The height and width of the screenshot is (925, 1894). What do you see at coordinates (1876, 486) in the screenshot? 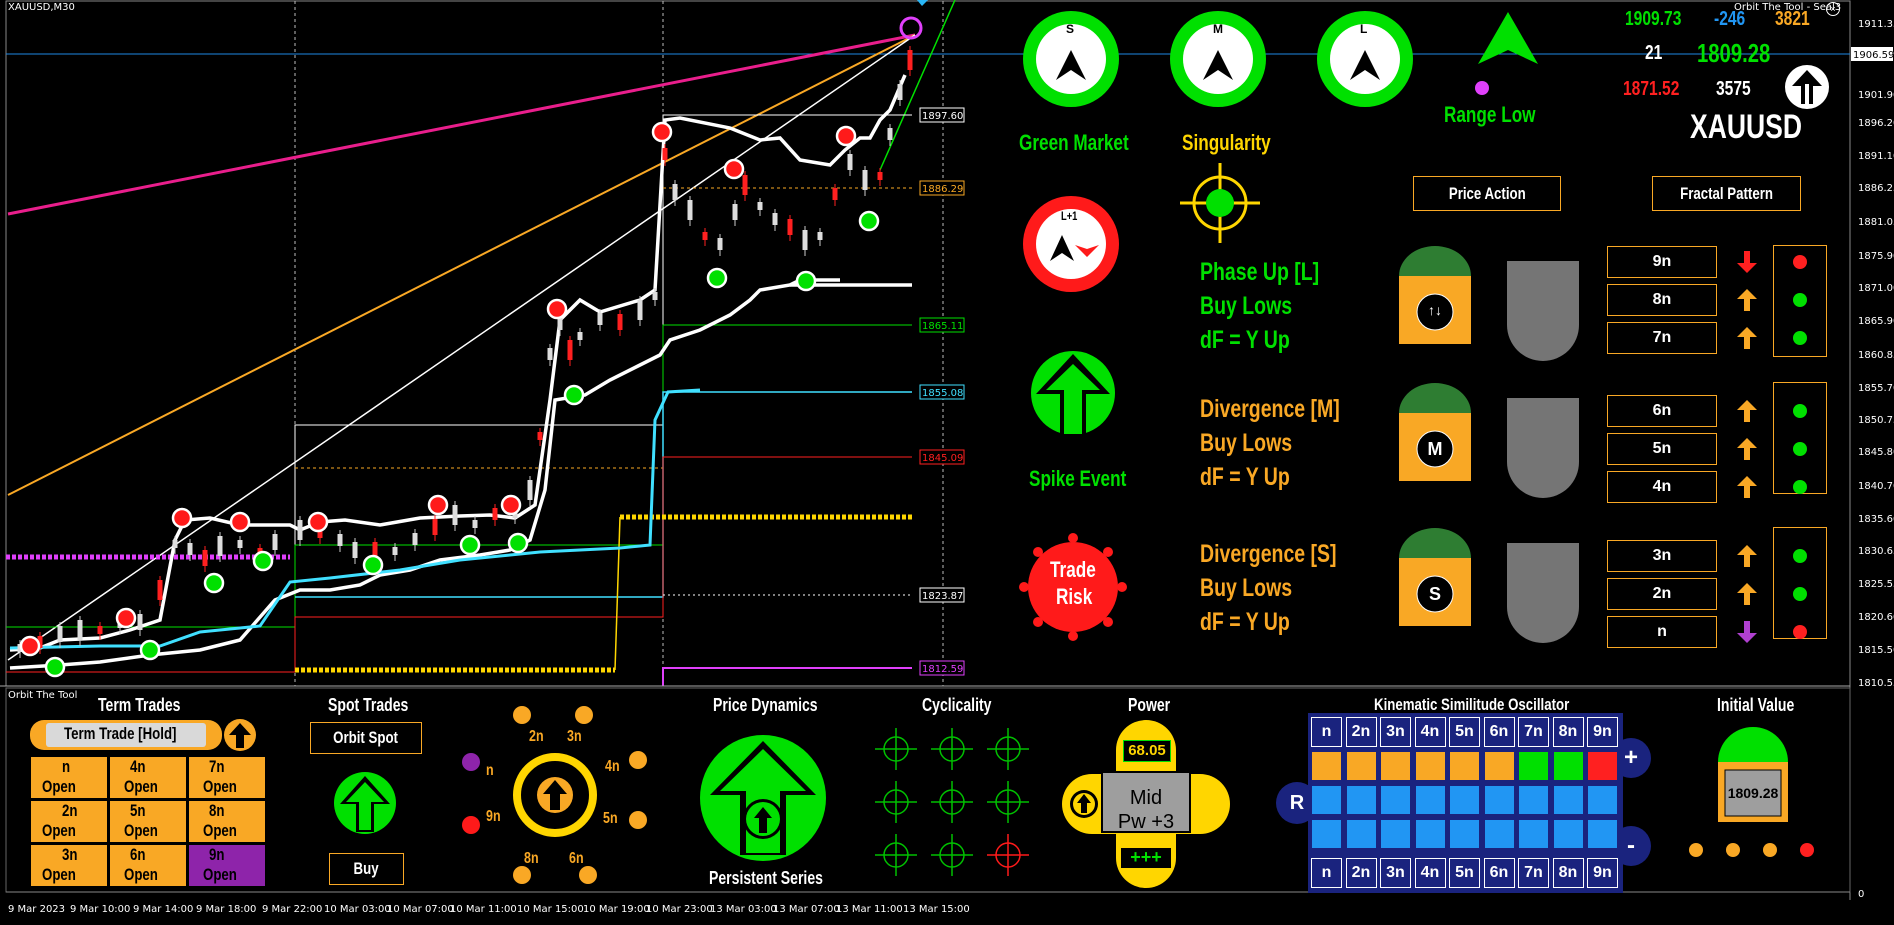
I see `price-tick: 1840.70` at bounding box center [1876, 486].